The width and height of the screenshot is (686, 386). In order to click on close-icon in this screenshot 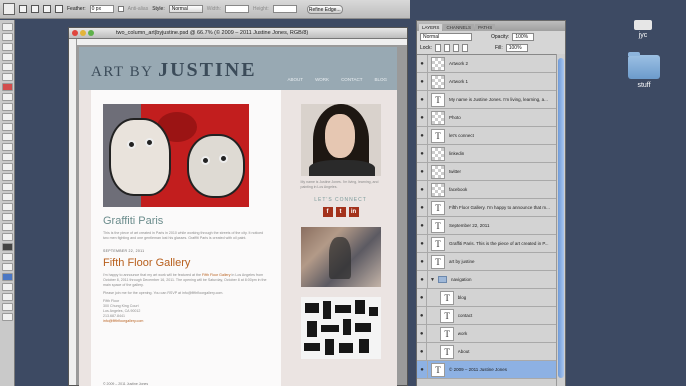, I will do `click(75, 33)`.